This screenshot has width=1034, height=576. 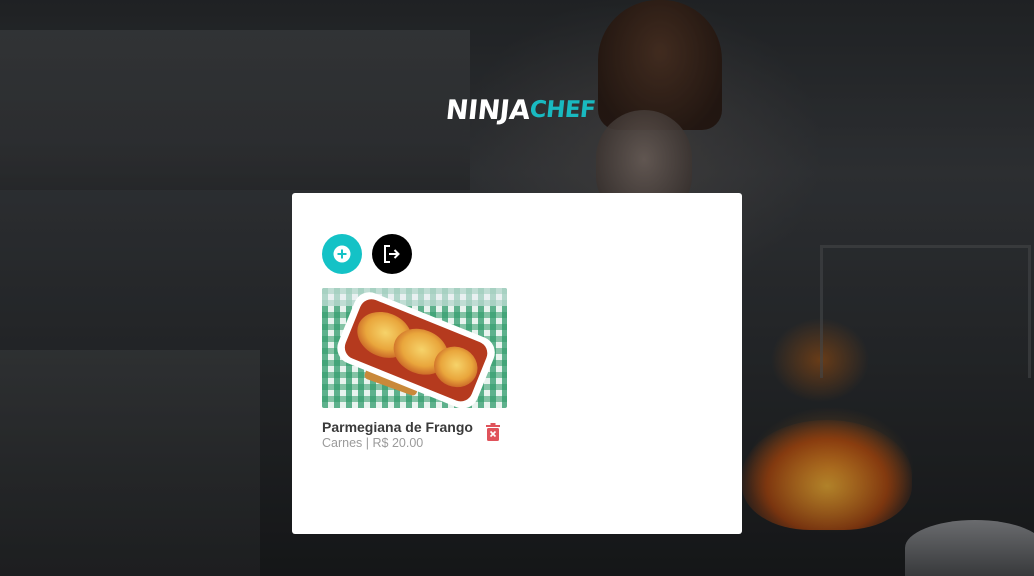 I want to click on logo-chef-text: CHEF, so click(x=562, y=110).